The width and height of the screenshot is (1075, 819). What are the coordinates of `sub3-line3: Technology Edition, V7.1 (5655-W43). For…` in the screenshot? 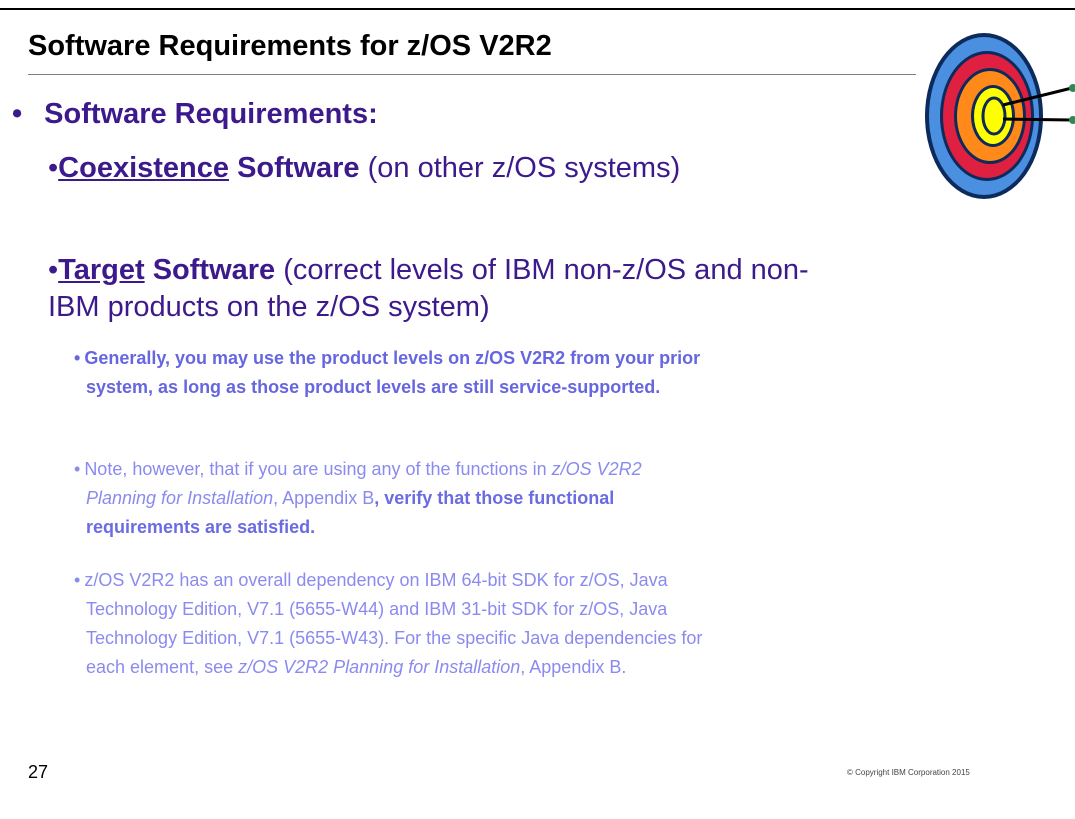 It's located at (394, 638).